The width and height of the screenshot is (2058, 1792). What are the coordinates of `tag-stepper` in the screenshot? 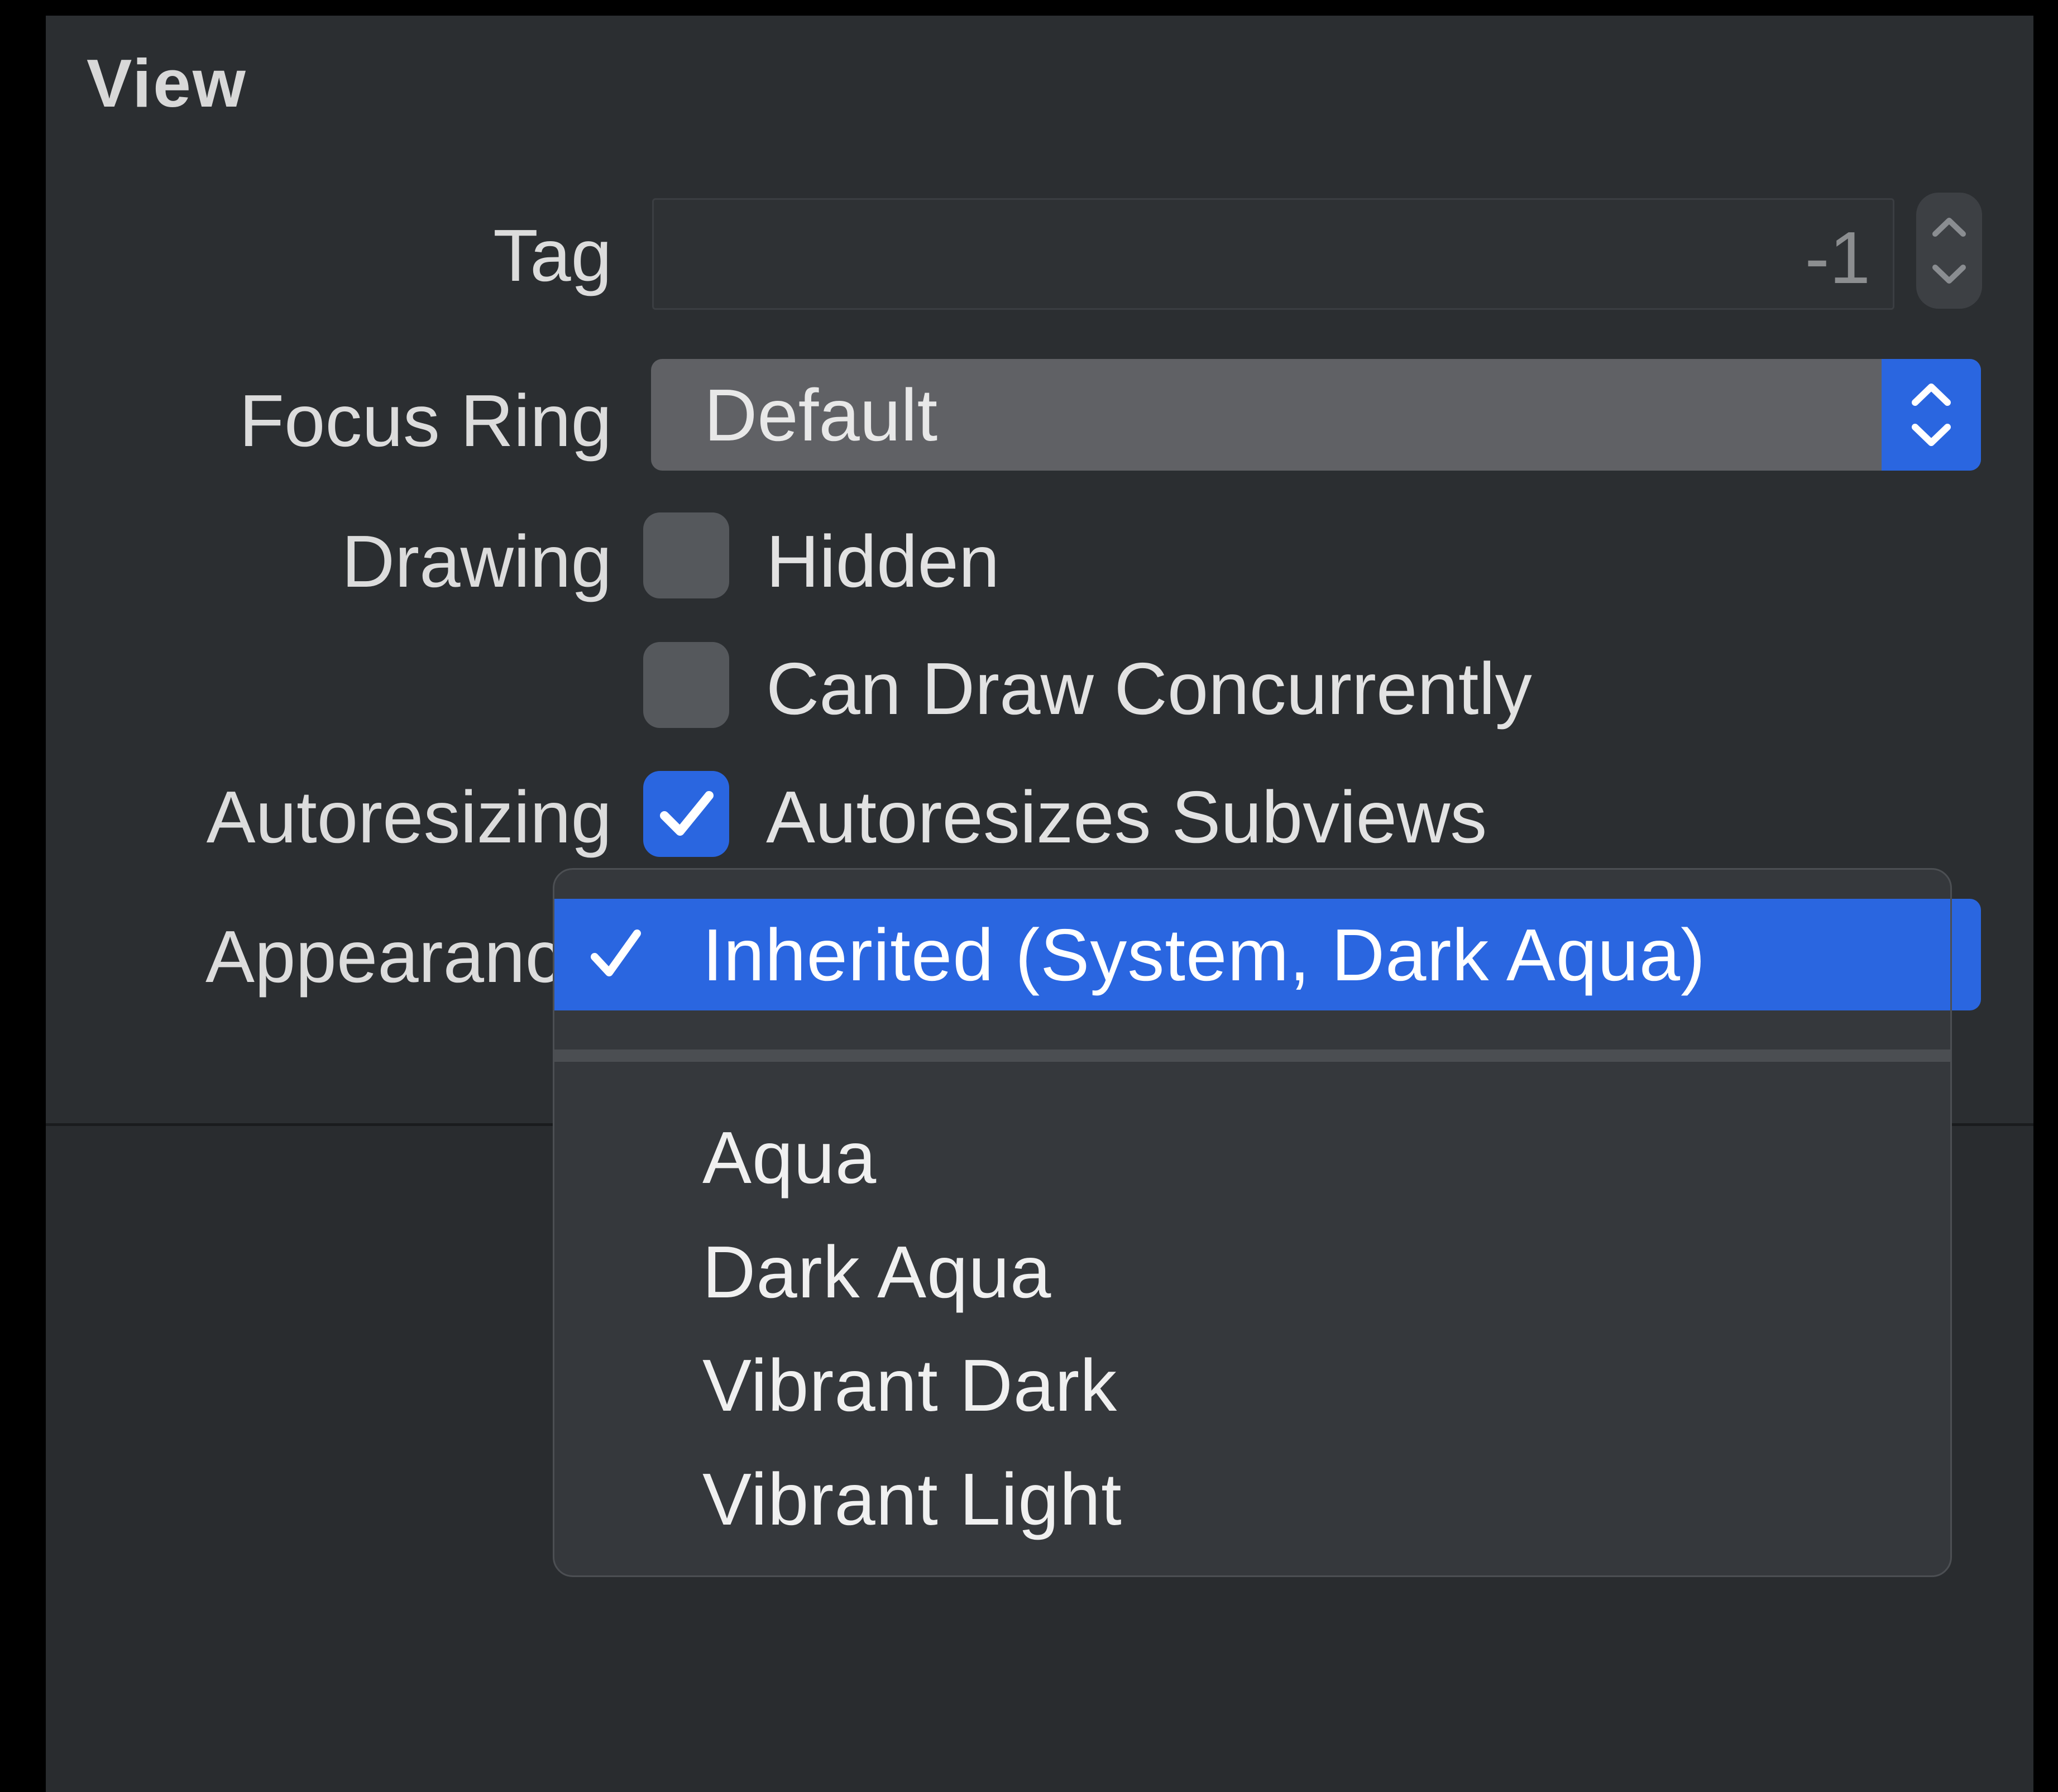 It's located at (1949, 251).